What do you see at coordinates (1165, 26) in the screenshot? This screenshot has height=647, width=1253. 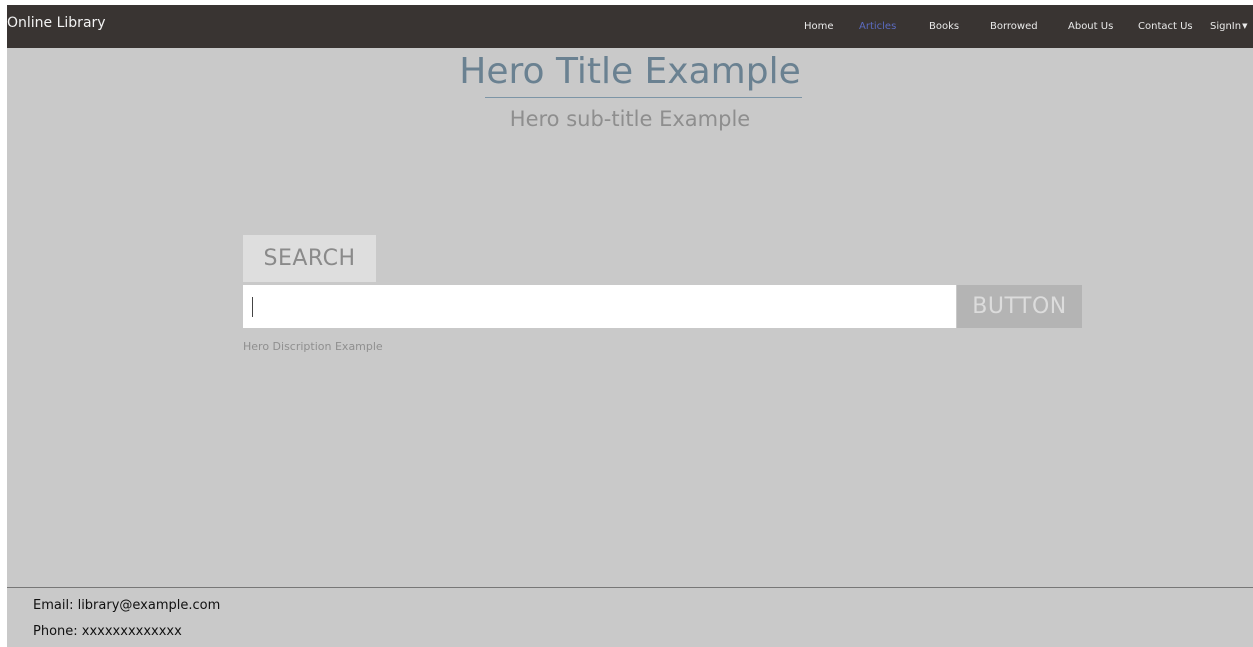 I see `nav-item-contact-us: Contact Us` at bounding box center [1165, 26].